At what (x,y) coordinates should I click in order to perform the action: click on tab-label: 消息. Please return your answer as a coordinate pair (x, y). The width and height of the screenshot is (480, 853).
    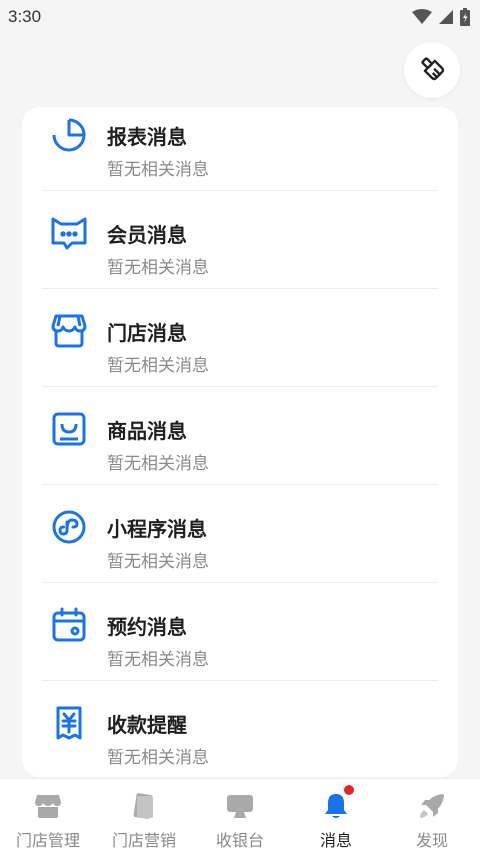
    Looking at the image, I should click on (335, 840).